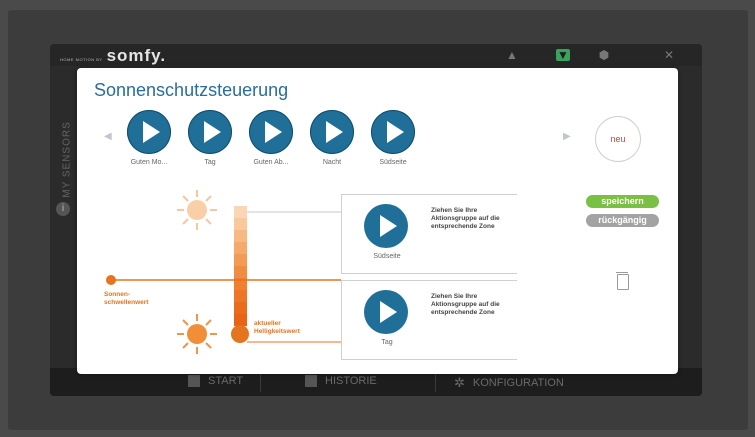  I want to click on start-icon, so click(194, 381).